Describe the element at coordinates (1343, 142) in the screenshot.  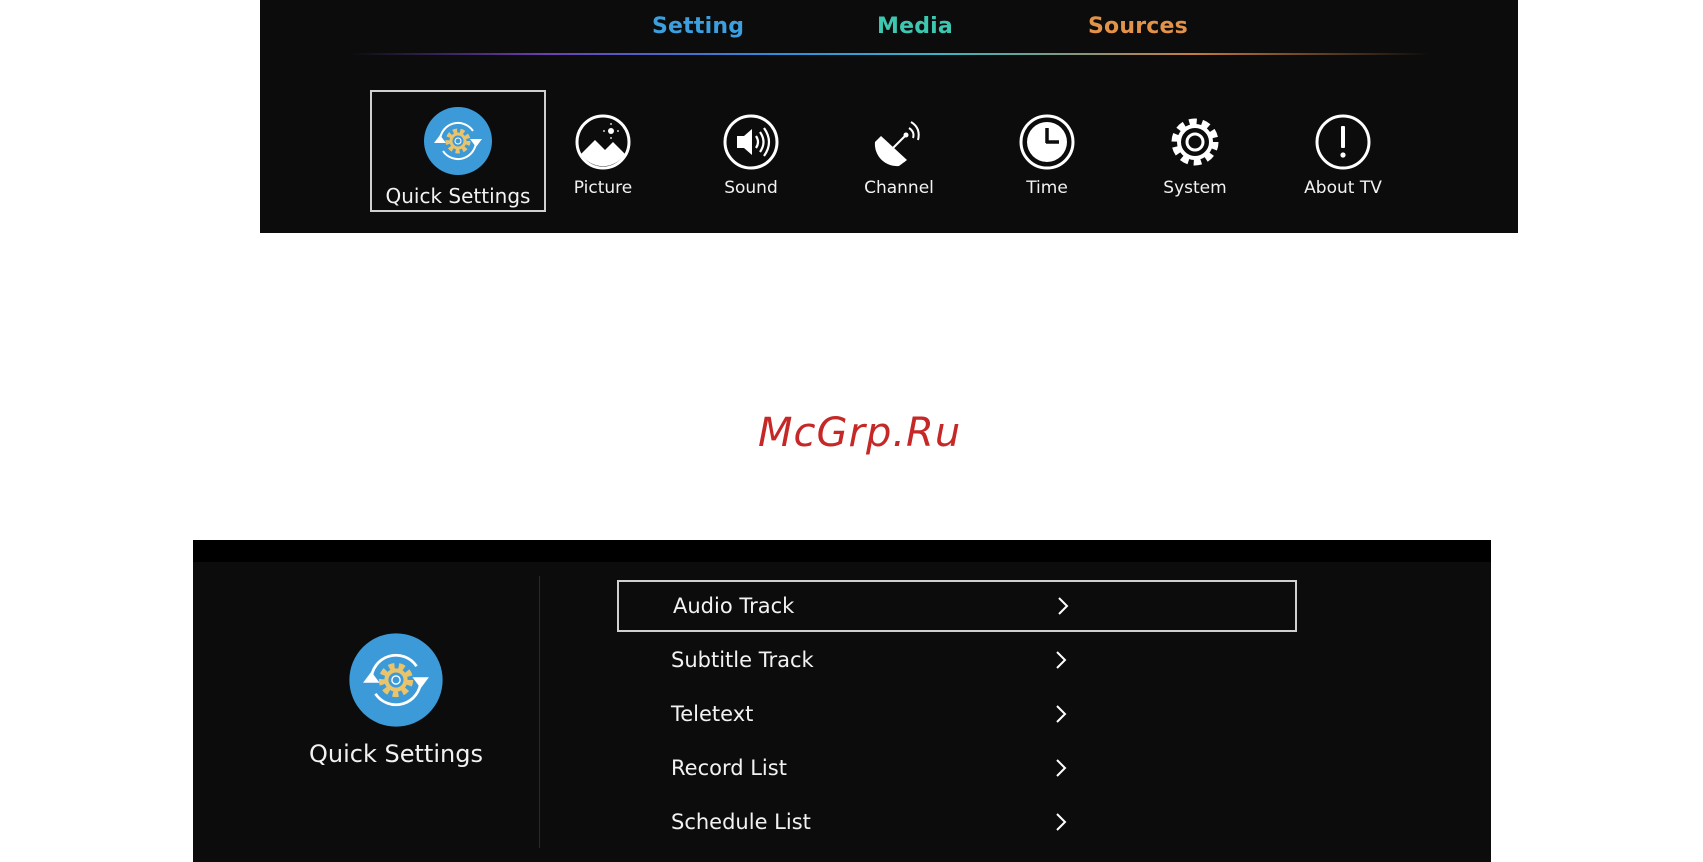
I see `about-tv-icon` at that location.